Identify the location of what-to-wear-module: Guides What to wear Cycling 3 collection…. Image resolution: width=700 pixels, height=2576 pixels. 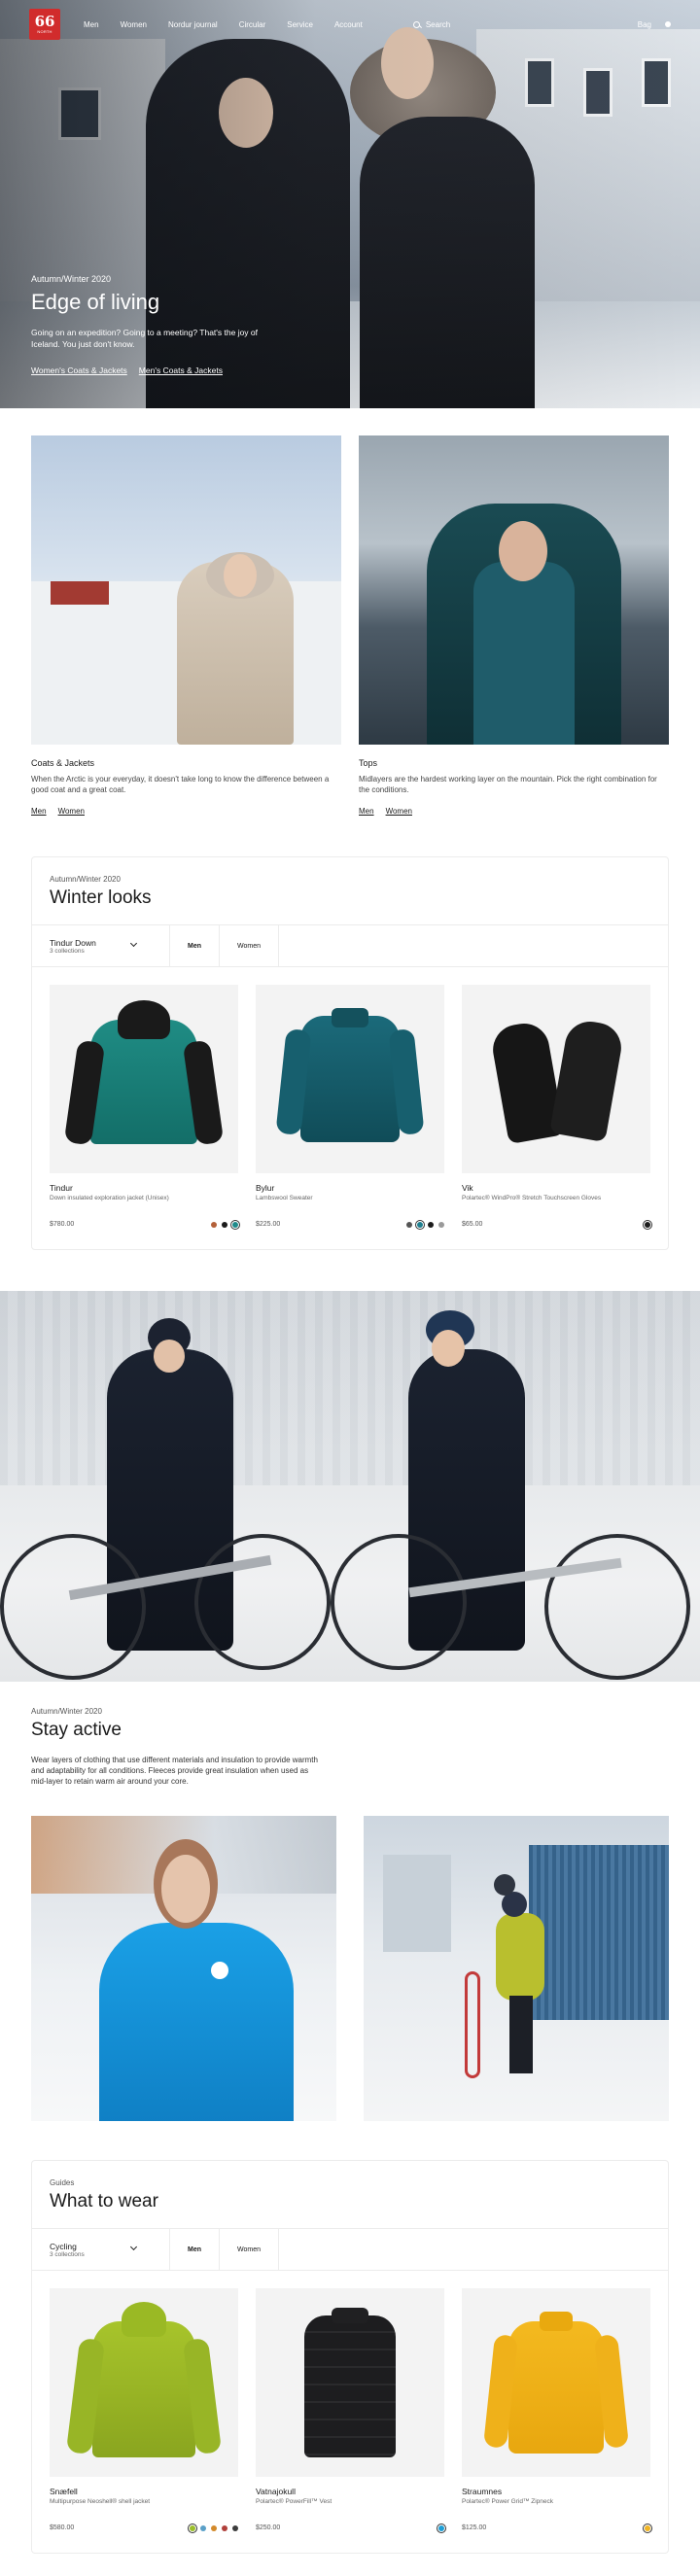
(350, 2357).